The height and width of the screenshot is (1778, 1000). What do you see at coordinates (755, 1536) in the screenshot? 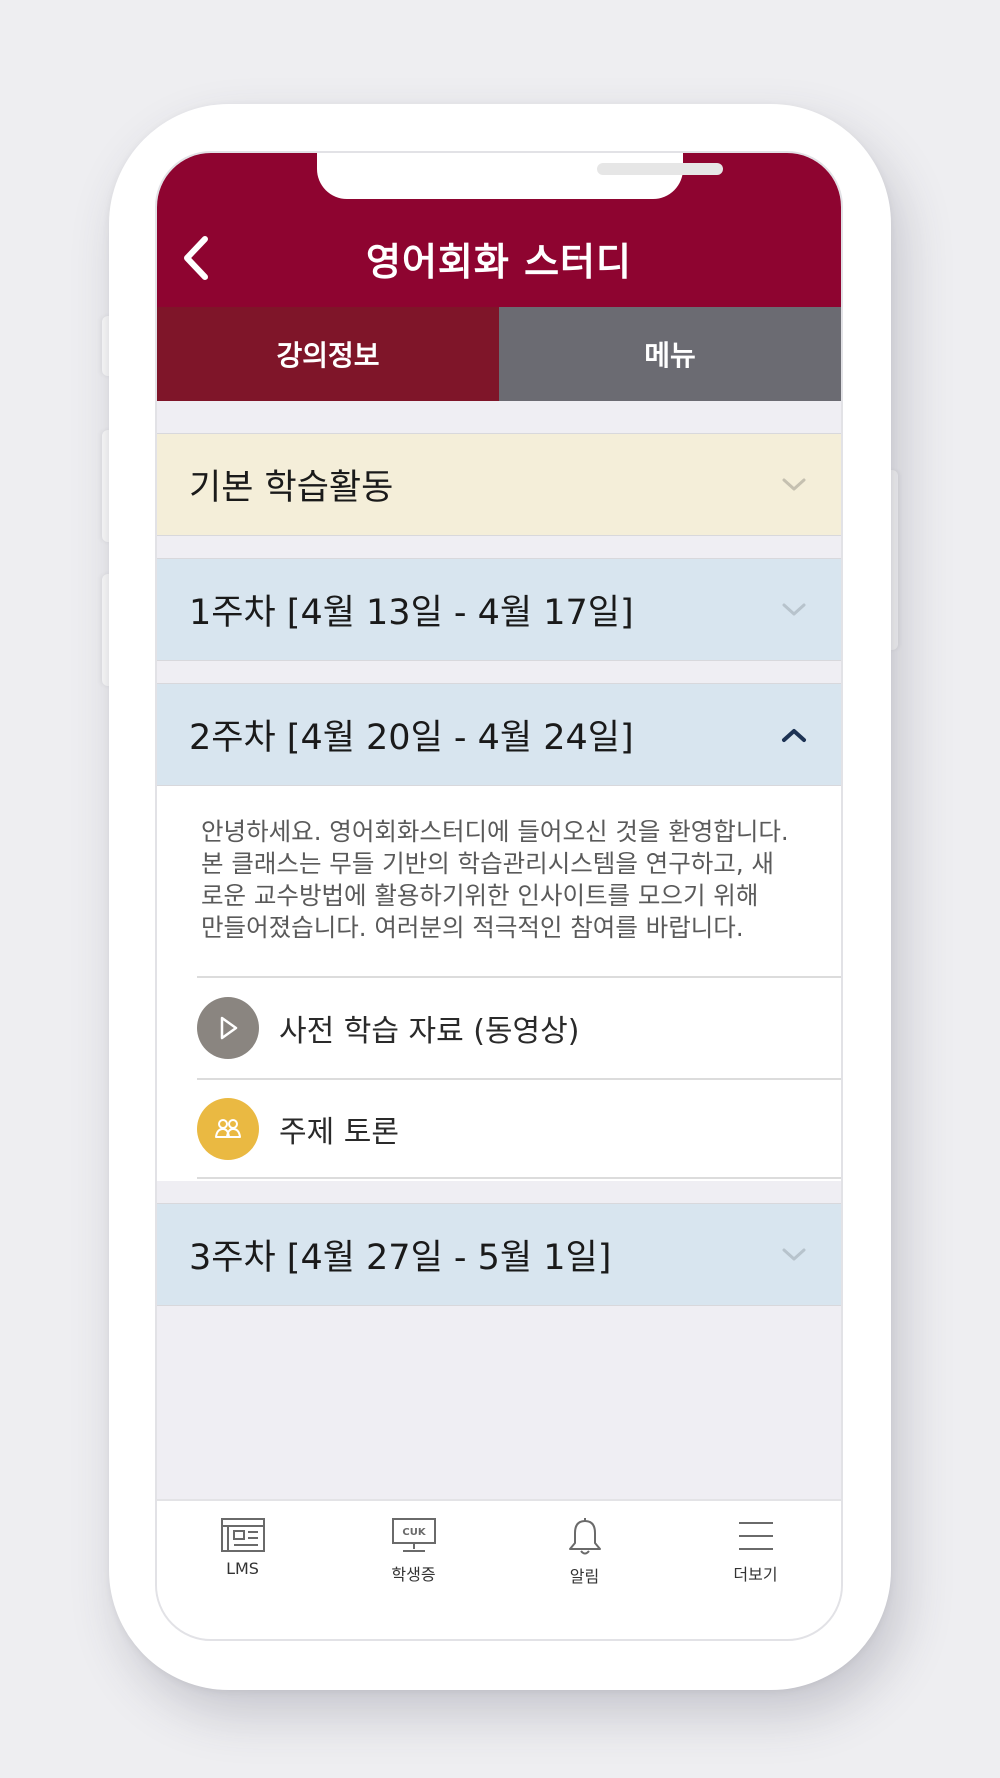
I see `menu-icon` at bounding box center [755, 1536].